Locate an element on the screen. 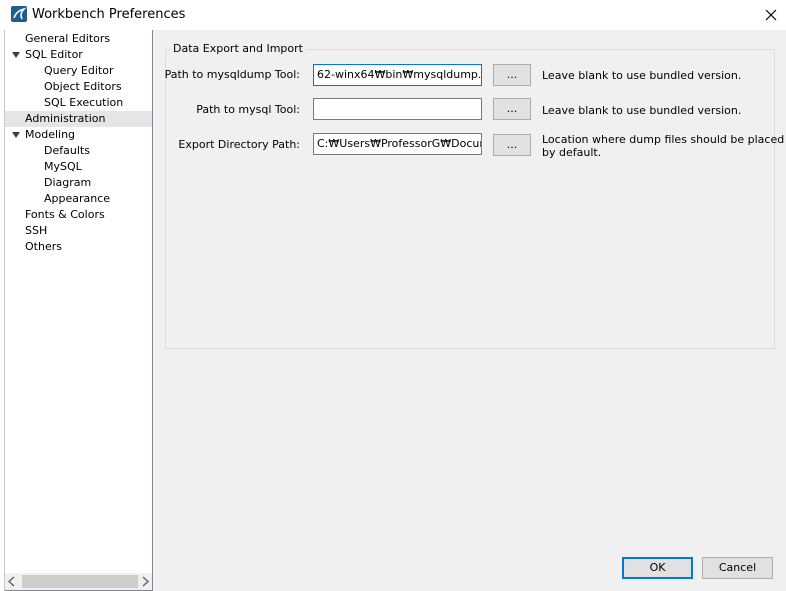 The width and height of the screenshot is (786, 591). tree-item-fonts-colors: Fonts & Colors is located at coordinates (65, 215).